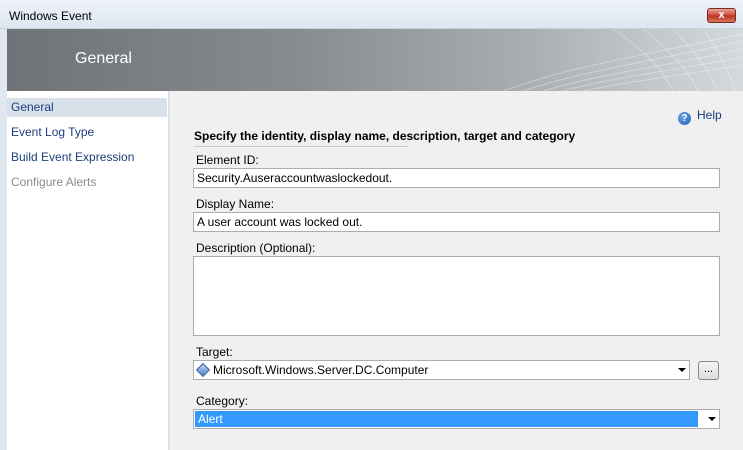  What do you see at coordinates (321, 370) in the screenshot?
I see `target-value: Microsoft.Windows.Server.DC.Computer` at bounding box center [321, 370].